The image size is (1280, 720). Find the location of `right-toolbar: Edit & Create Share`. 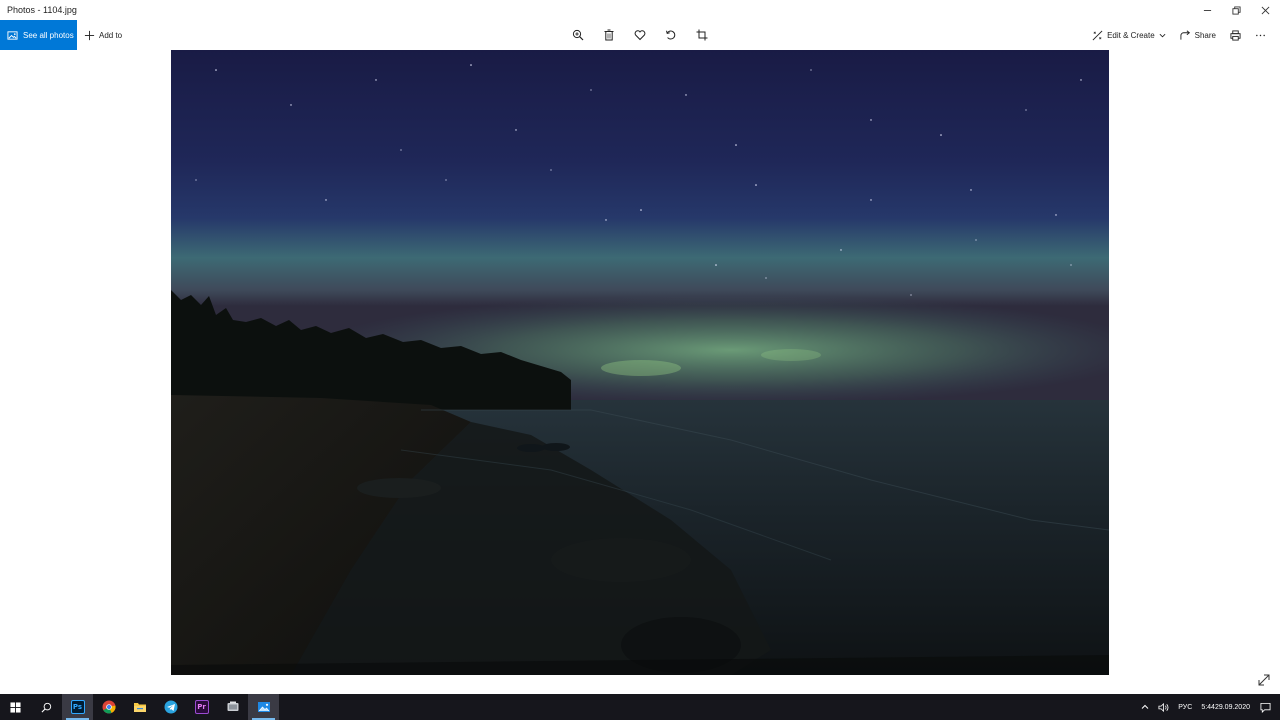

right-toolbar: Edit & Create Share is located at coordinates (1186, 35).